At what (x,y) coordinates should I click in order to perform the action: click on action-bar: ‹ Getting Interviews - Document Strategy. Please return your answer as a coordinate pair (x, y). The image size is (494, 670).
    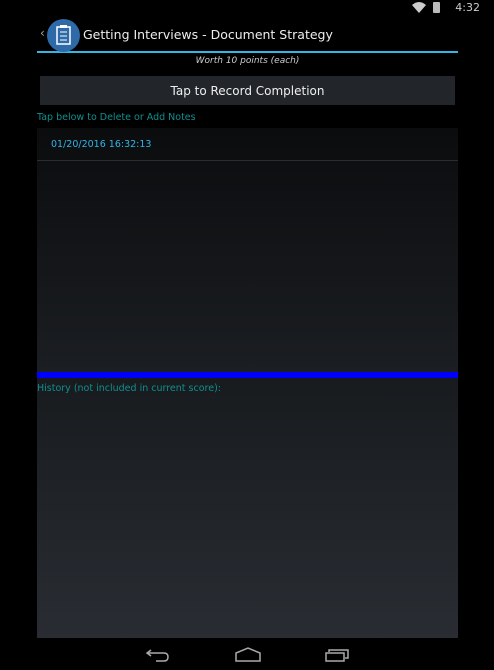
    Looking at the image, I should click on (247, 34).